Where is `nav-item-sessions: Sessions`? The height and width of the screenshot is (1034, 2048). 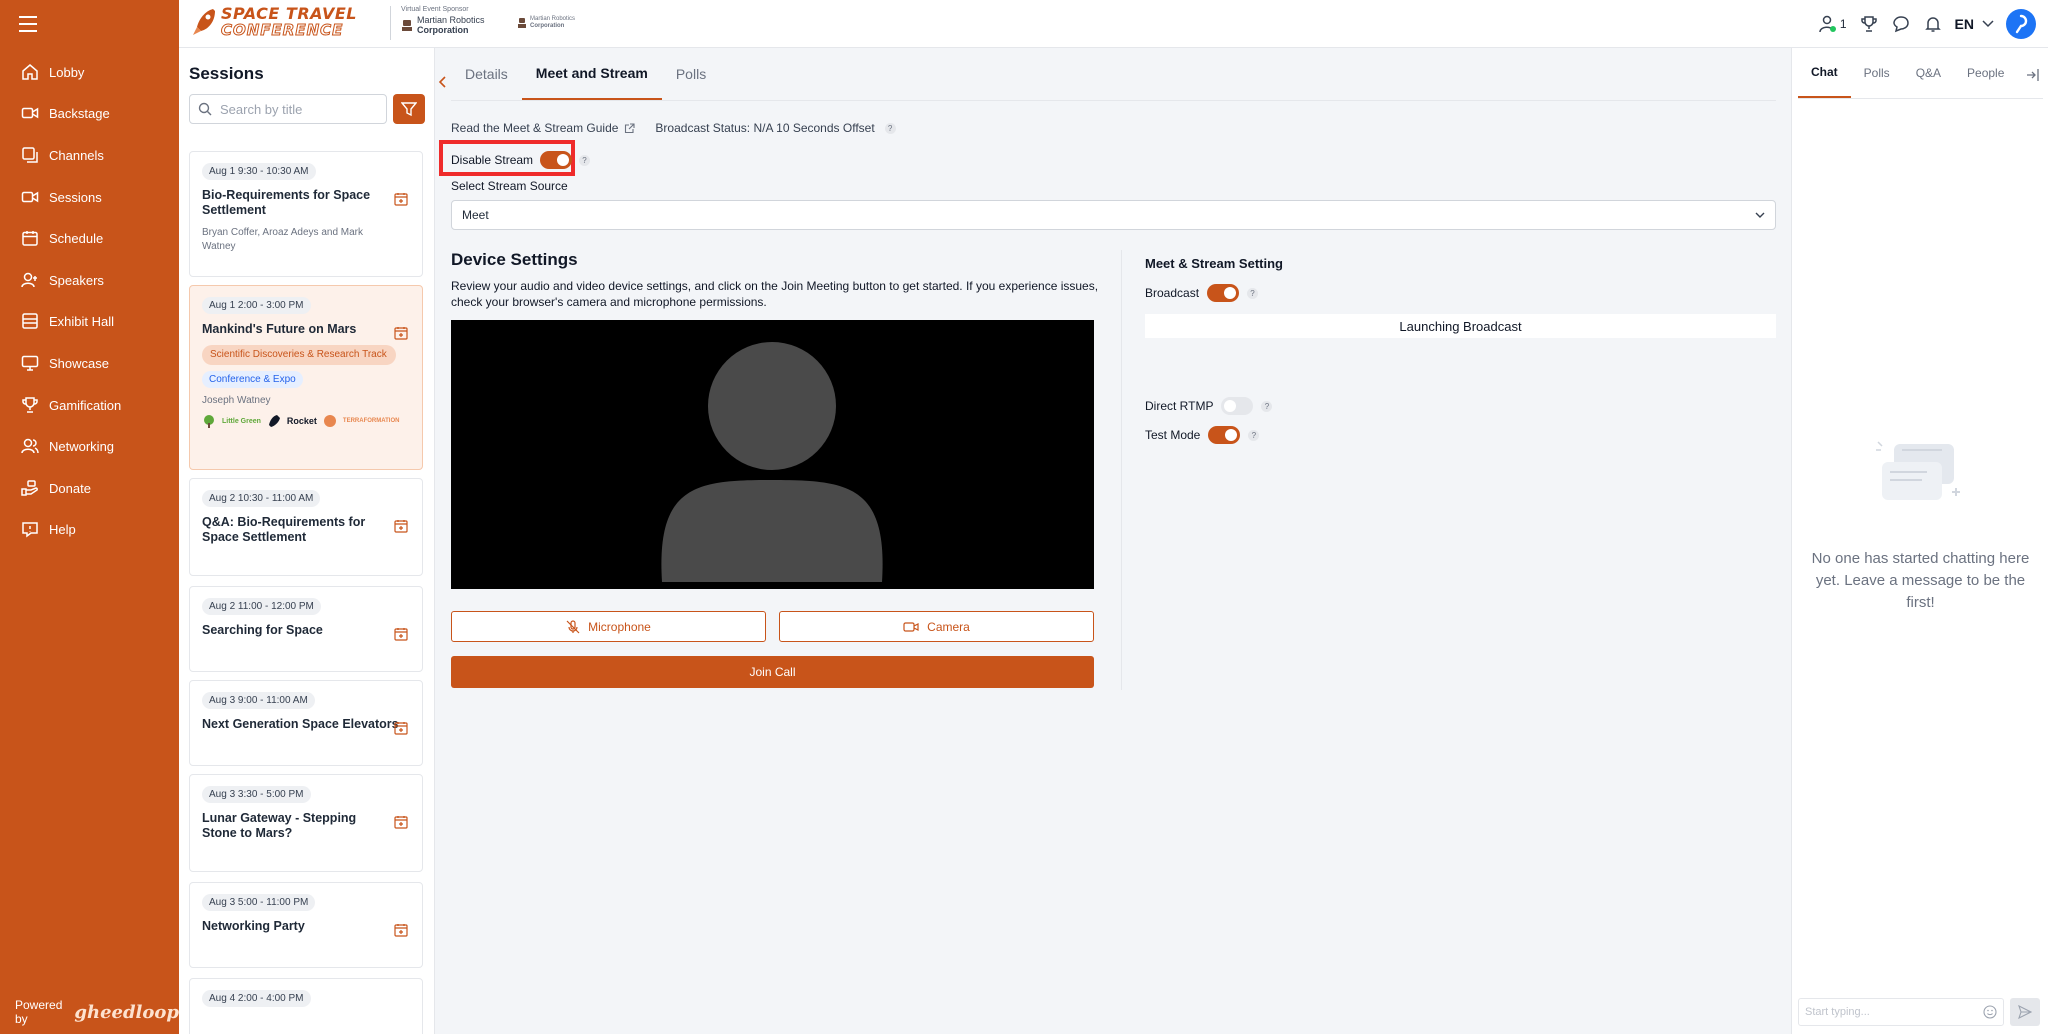
nav-item-sessions: Sessions is located at coordinates (89, 197).